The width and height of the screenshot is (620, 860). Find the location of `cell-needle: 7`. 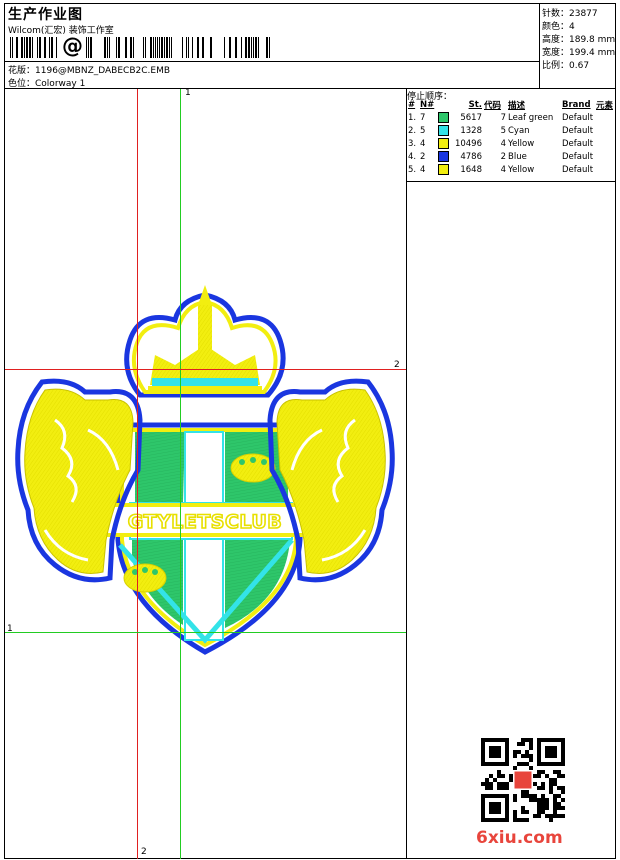

cell-needle: 7 is located at coordinates (435, 117).